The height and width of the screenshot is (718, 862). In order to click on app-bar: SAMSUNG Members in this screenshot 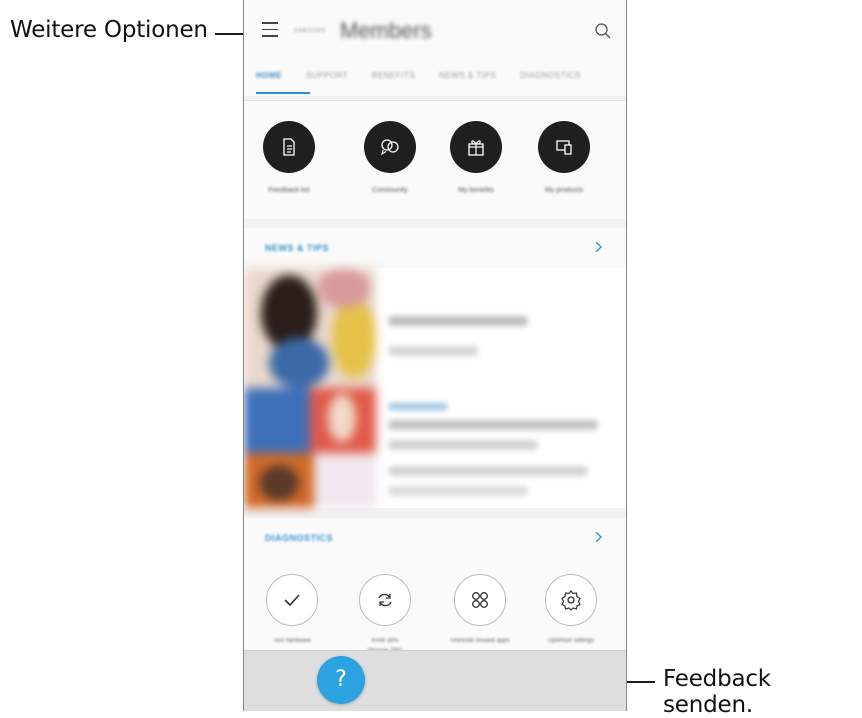, I will do `click(435, 32)`.